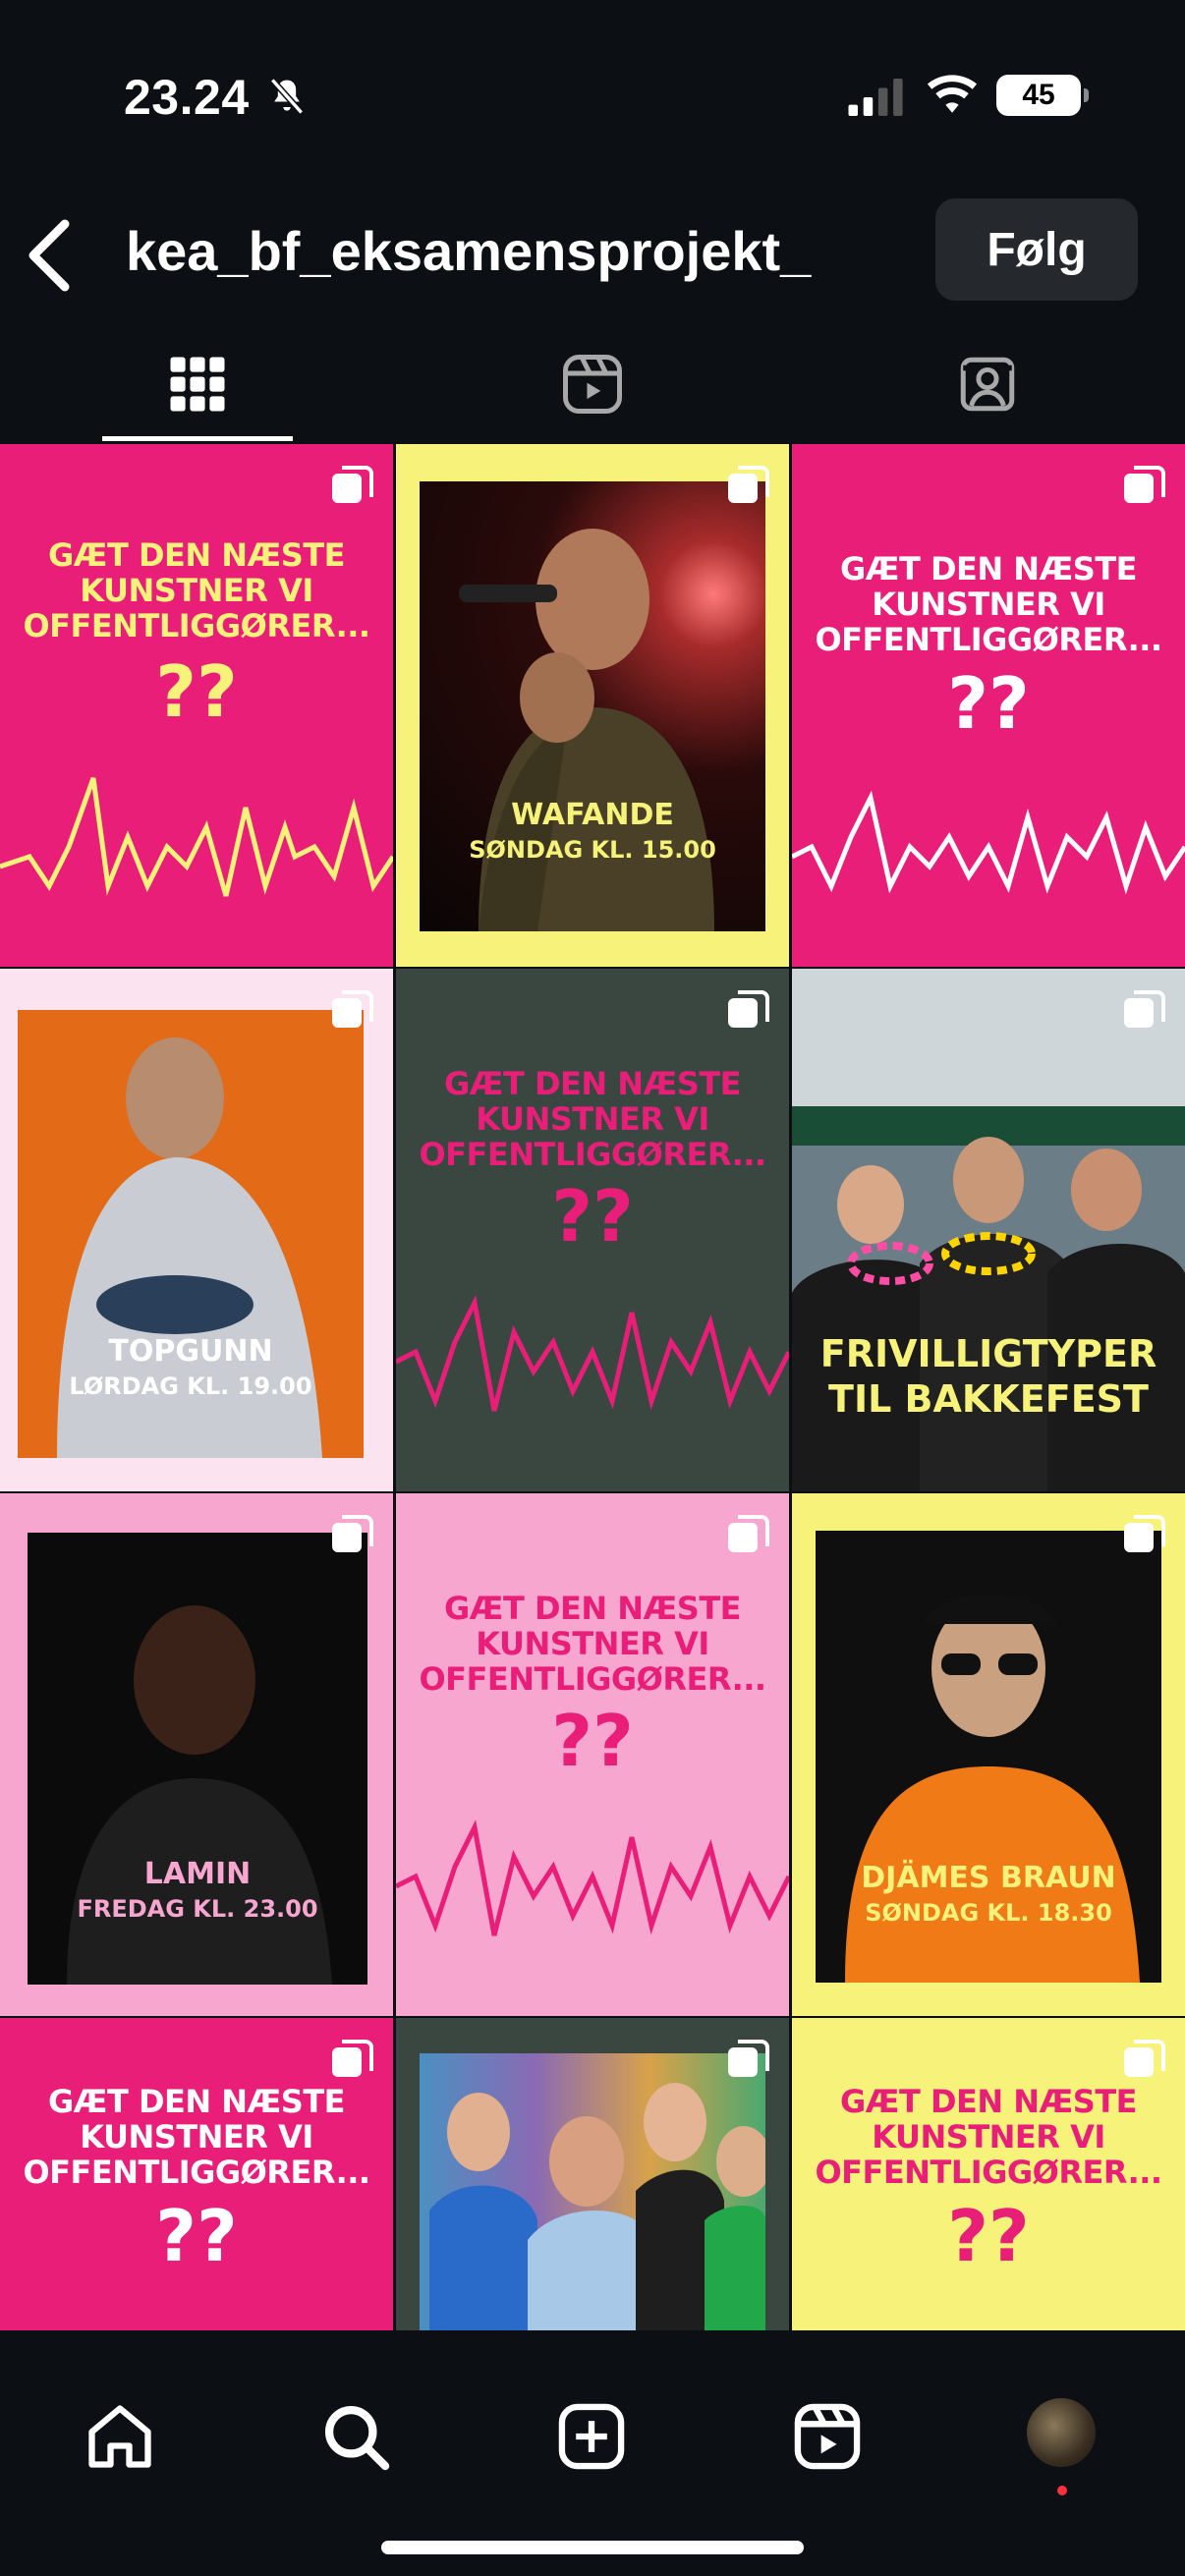  Describe the element at coordinates (191, 1367) in the screenshot. I see `artist-caption: TOPGUNN LØRDAG KL. 19.00` at that location.